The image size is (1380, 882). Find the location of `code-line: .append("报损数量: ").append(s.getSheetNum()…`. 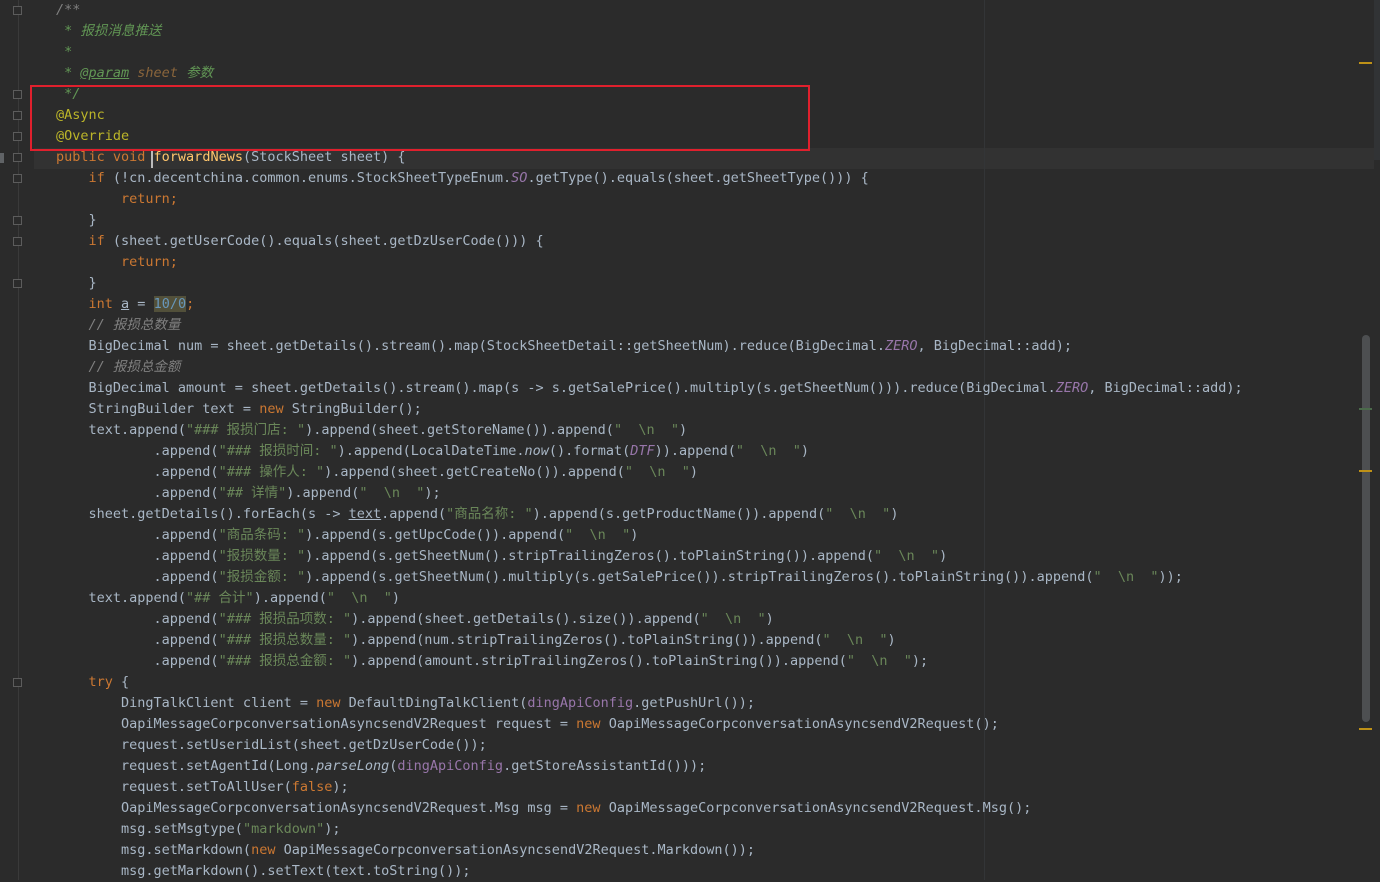

code-line: .append("报损数量: ").append(s.getSheetNum()… is located at coordinates (502, 556).